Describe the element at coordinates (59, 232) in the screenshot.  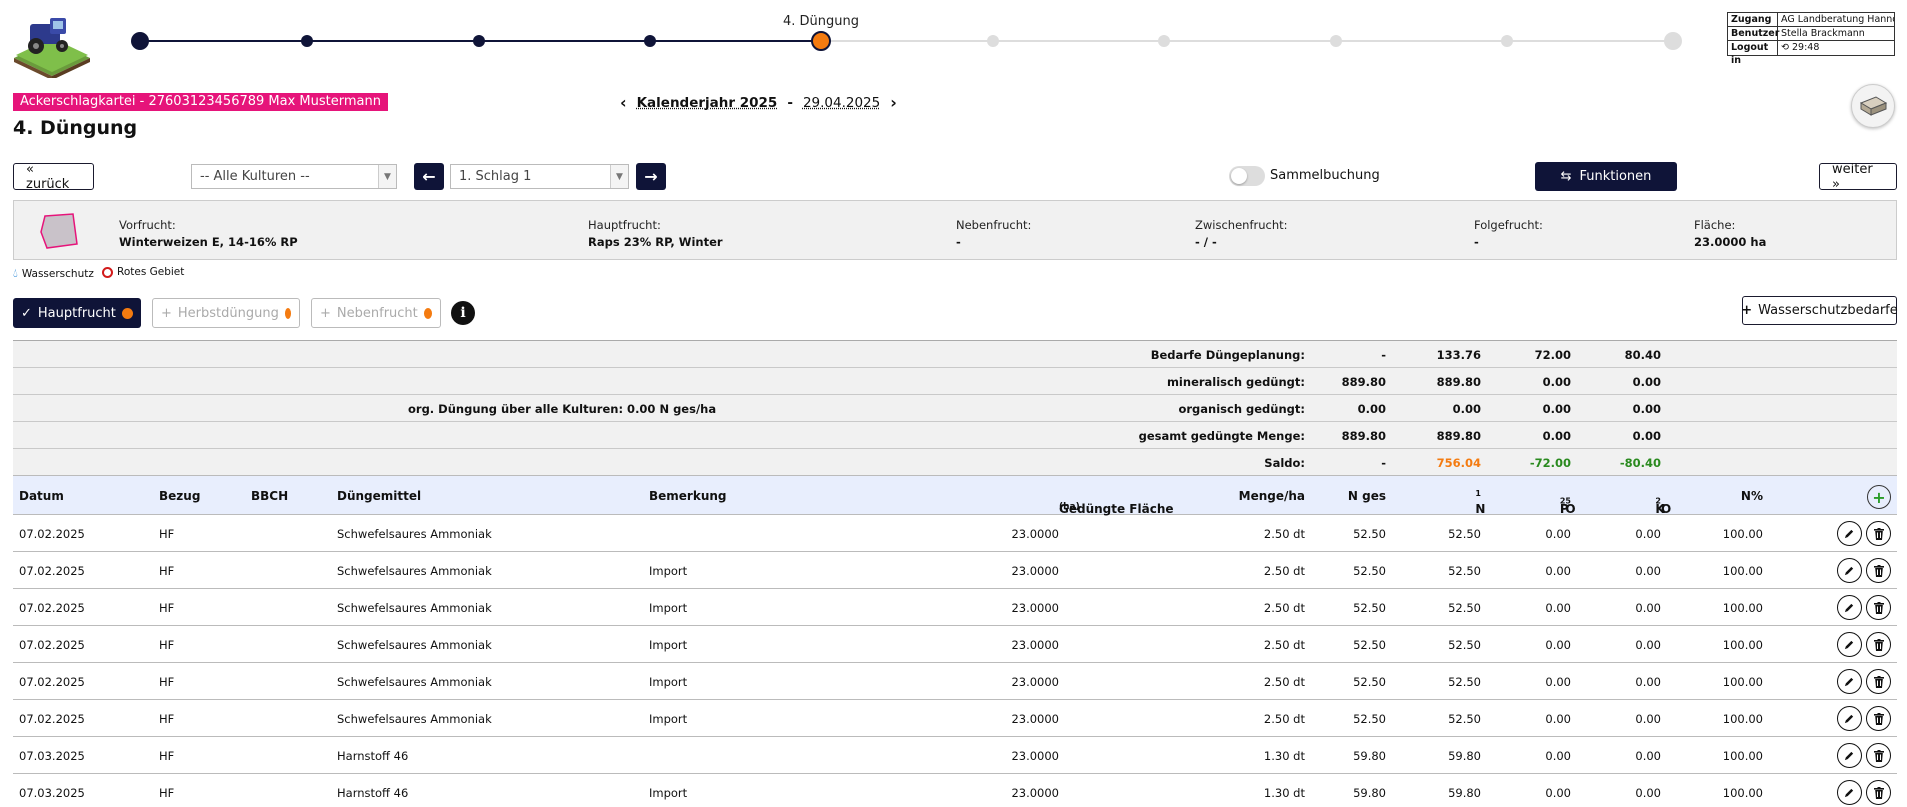
I see `field-shape-icon` at that location.